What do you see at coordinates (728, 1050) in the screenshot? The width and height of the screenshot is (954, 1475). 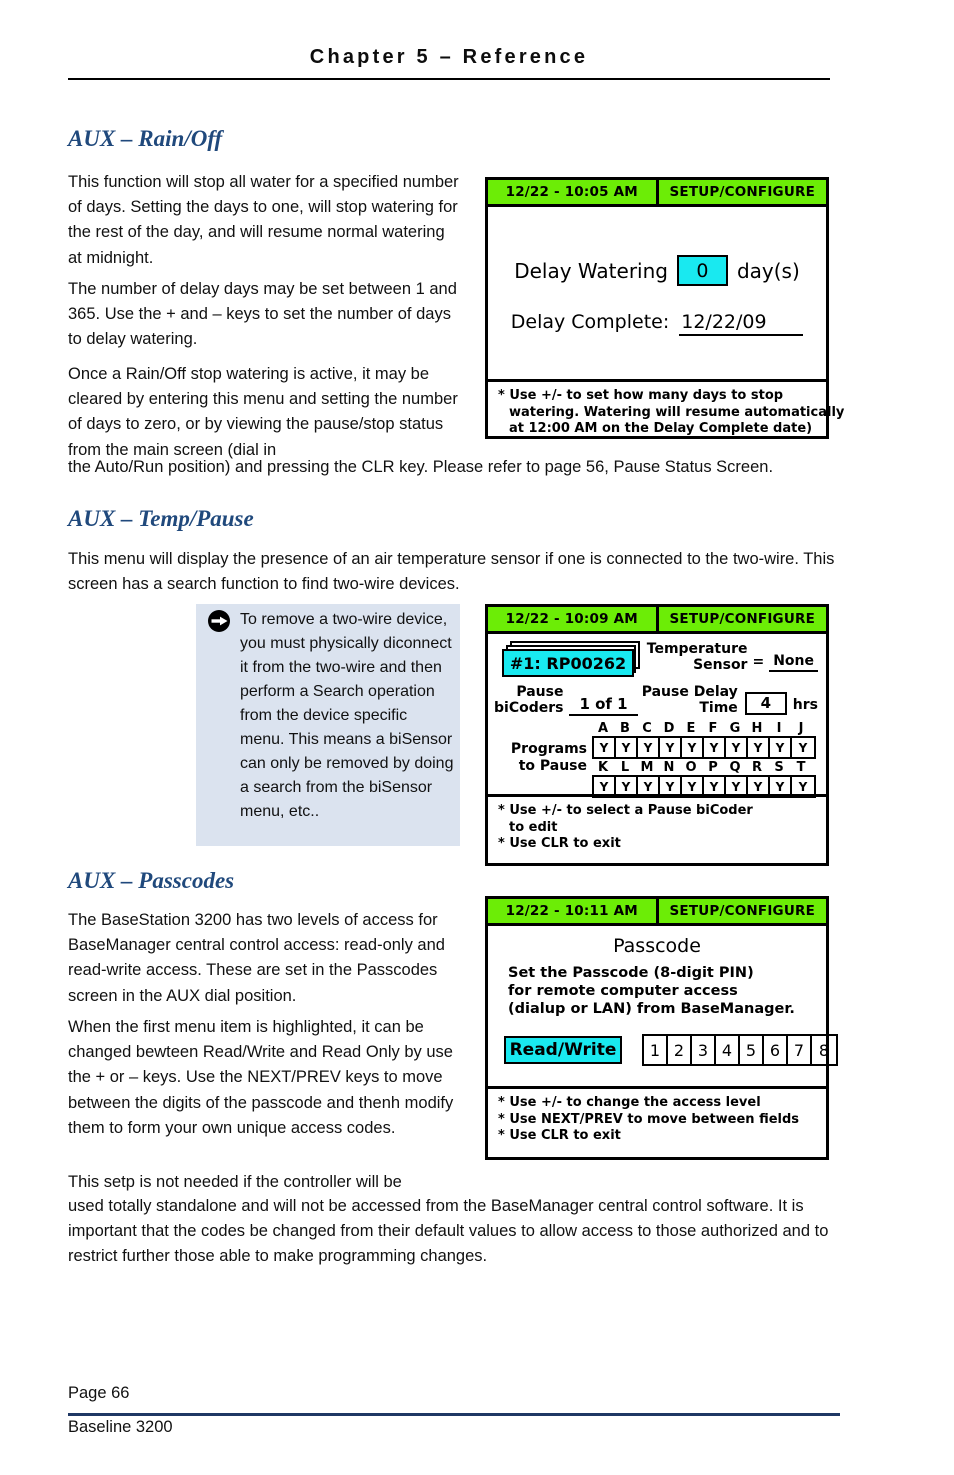 I see `passcode-digit-3: 4` at bounding box center [728, 1050].